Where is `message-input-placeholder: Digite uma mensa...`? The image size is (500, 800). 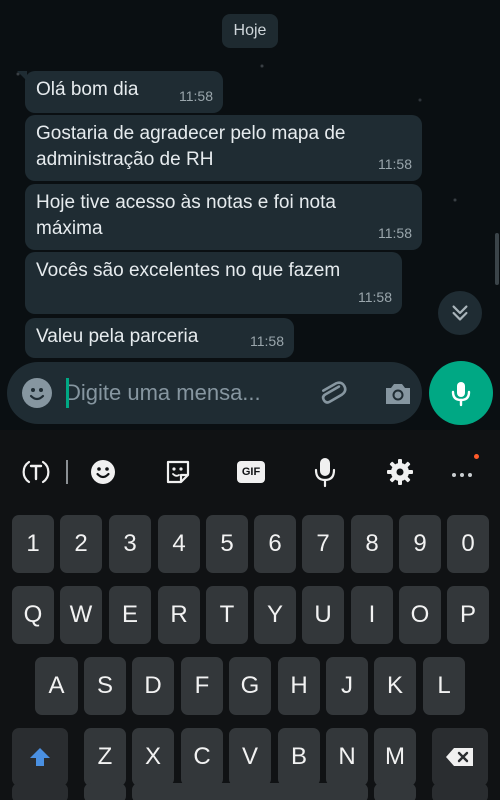 message-input-placeholder: Digite uma mensa... is located at coordinates (163, 392).